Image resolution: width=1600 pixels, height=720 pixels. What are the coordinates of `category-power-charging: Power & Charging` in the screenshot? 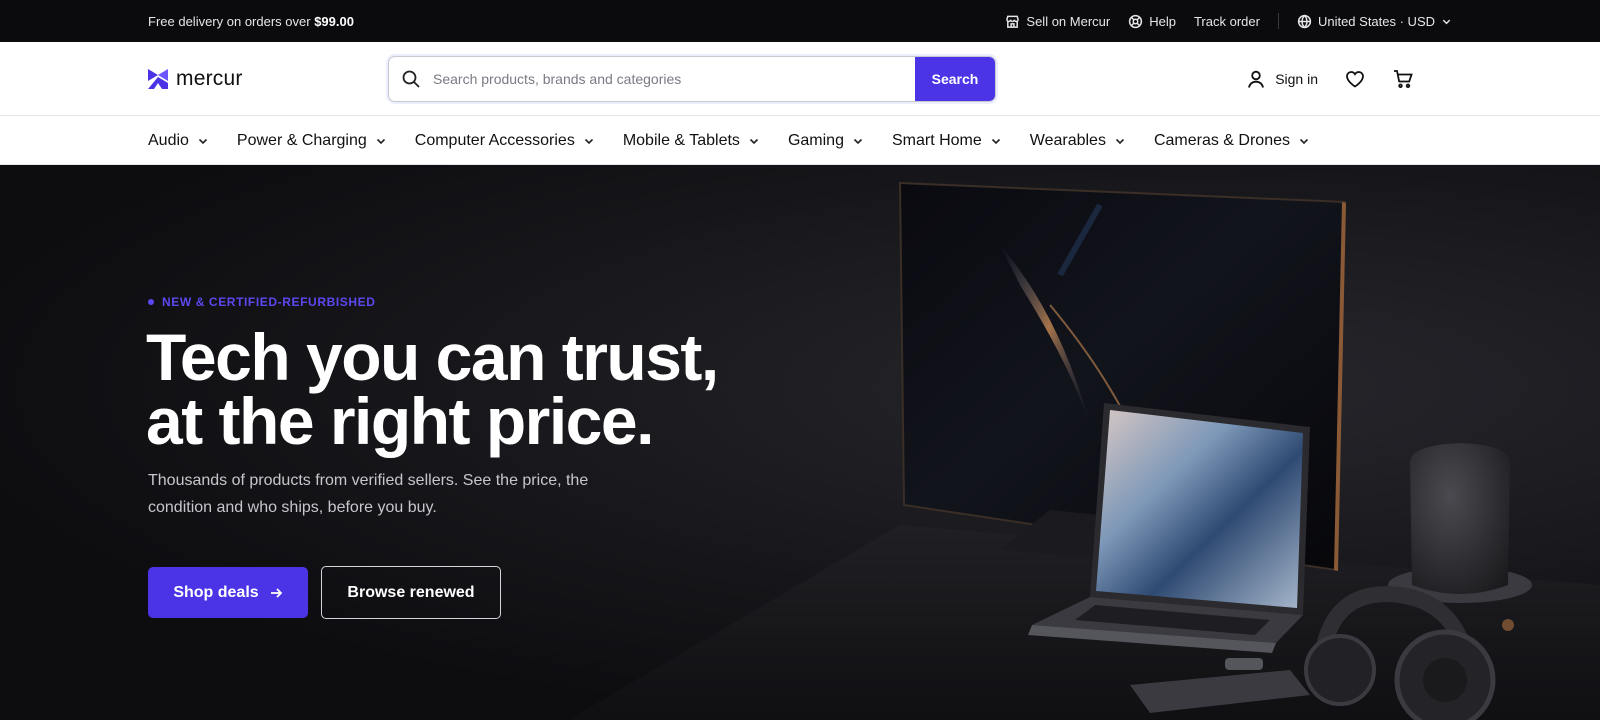 It's located at (312, 141).